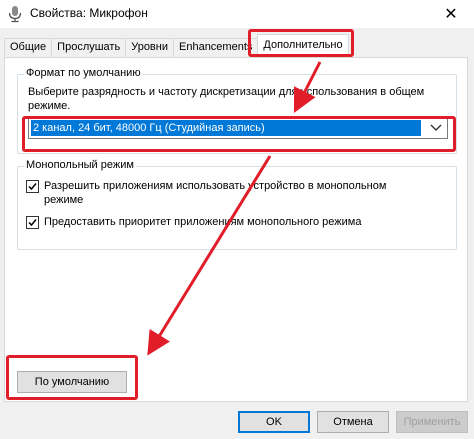 This screenshot has height=439, width=474. I want to click on apply-button: Применить, so click(432, 422).